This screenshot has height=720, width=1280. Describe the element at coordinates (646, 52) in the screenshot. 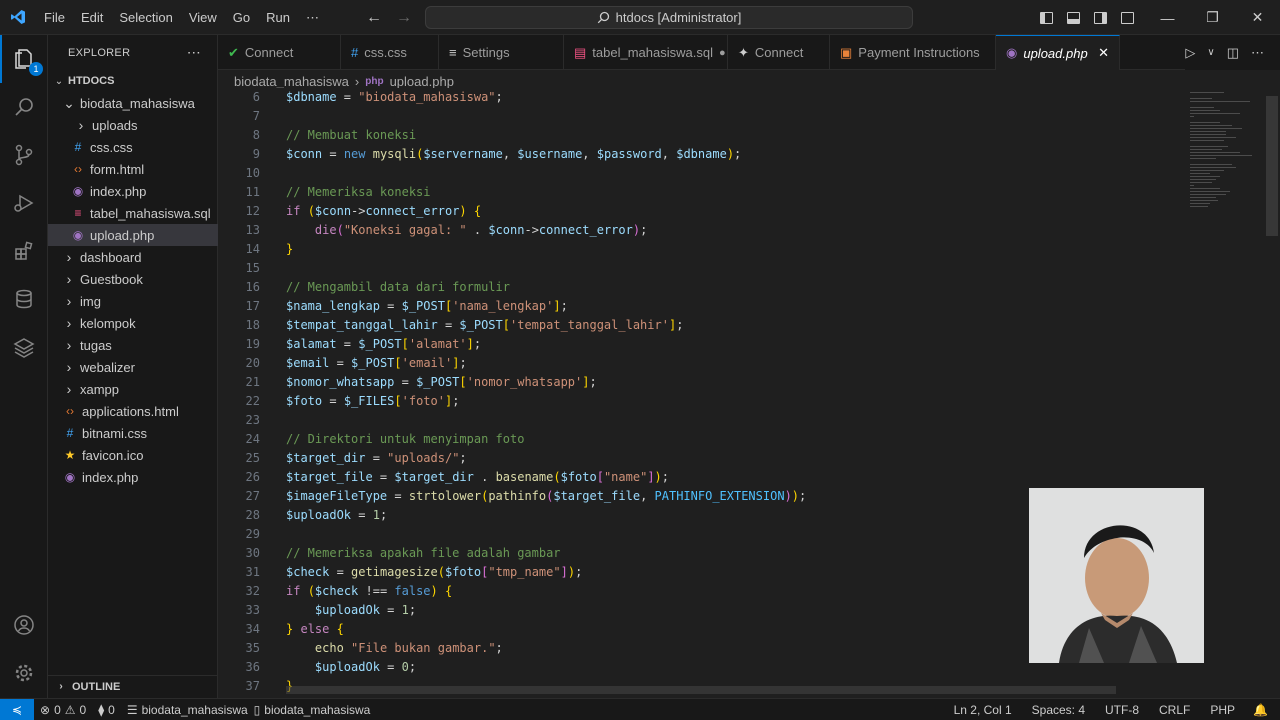

I see `tab-tabel-mahasiswa-sql: ▤ tabel_mahasiswa.sql ●` at that location.